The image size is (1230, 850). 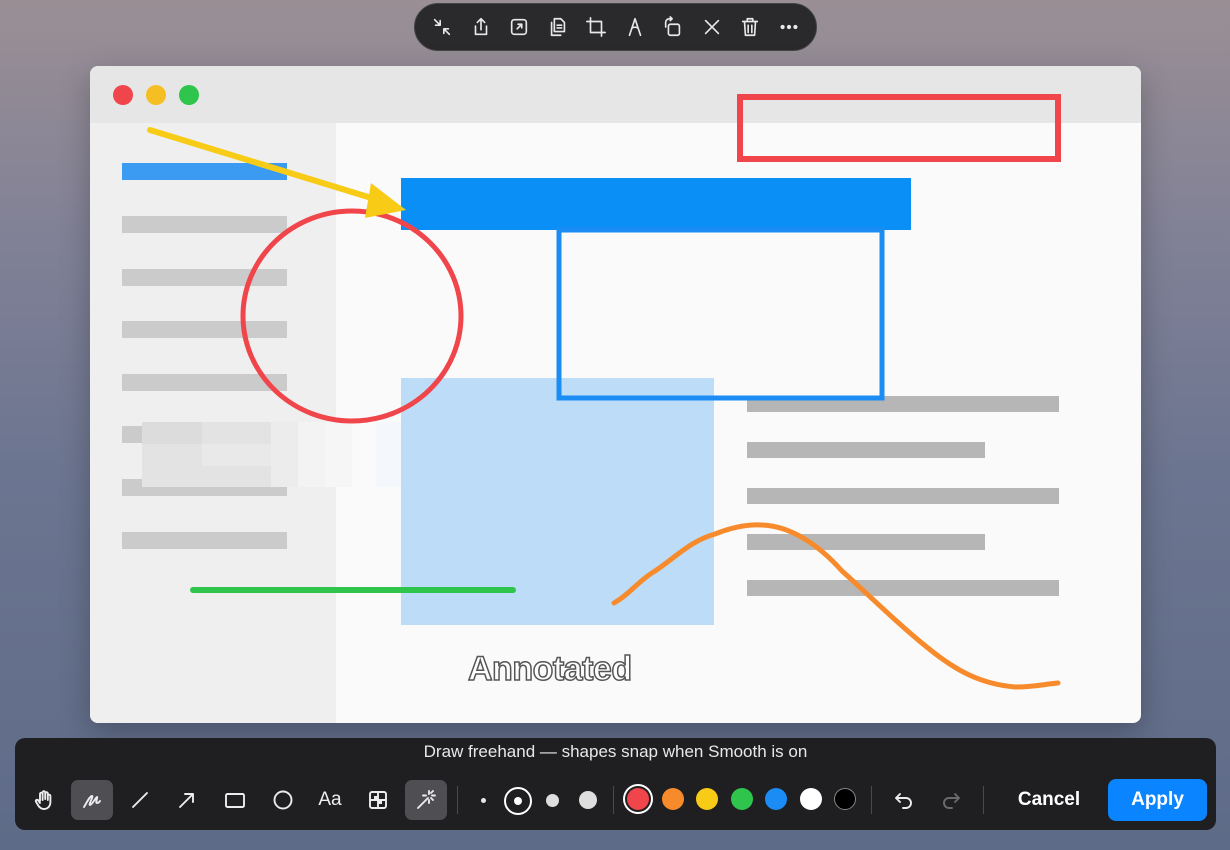 I want to click on undo-button, so click(x=904, y=800).